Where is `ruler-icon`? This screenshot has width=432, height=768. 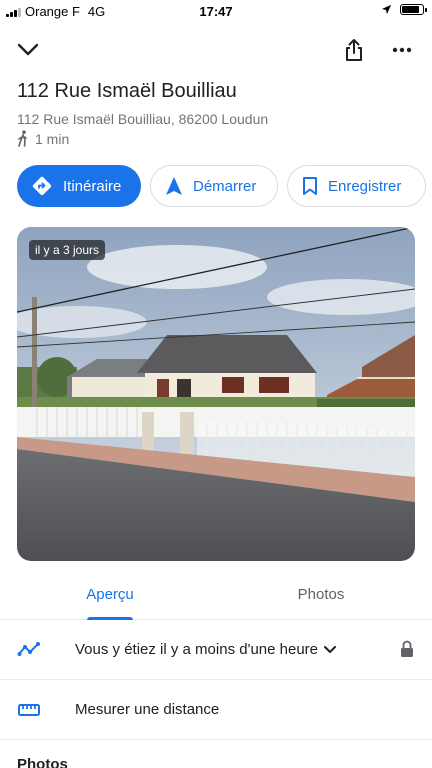
ruler-icon is located at coordinates (29, 710).